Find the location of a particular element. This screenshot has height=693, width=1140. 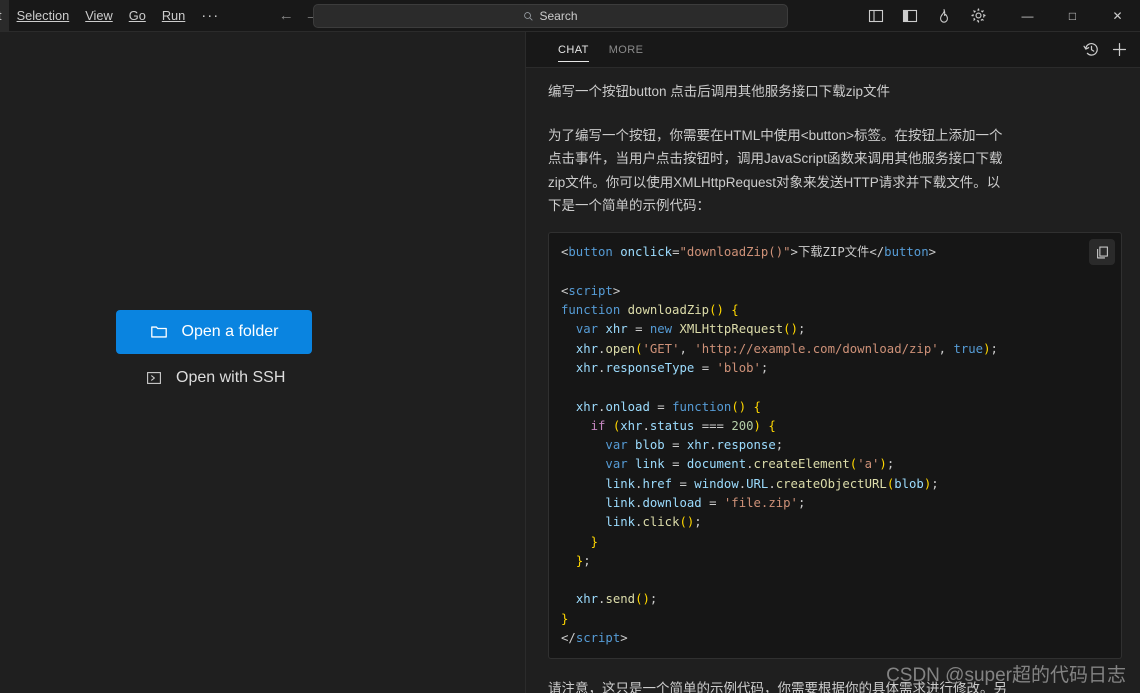

toggle-sidebar-glyph is located at coordinates (910, 15).